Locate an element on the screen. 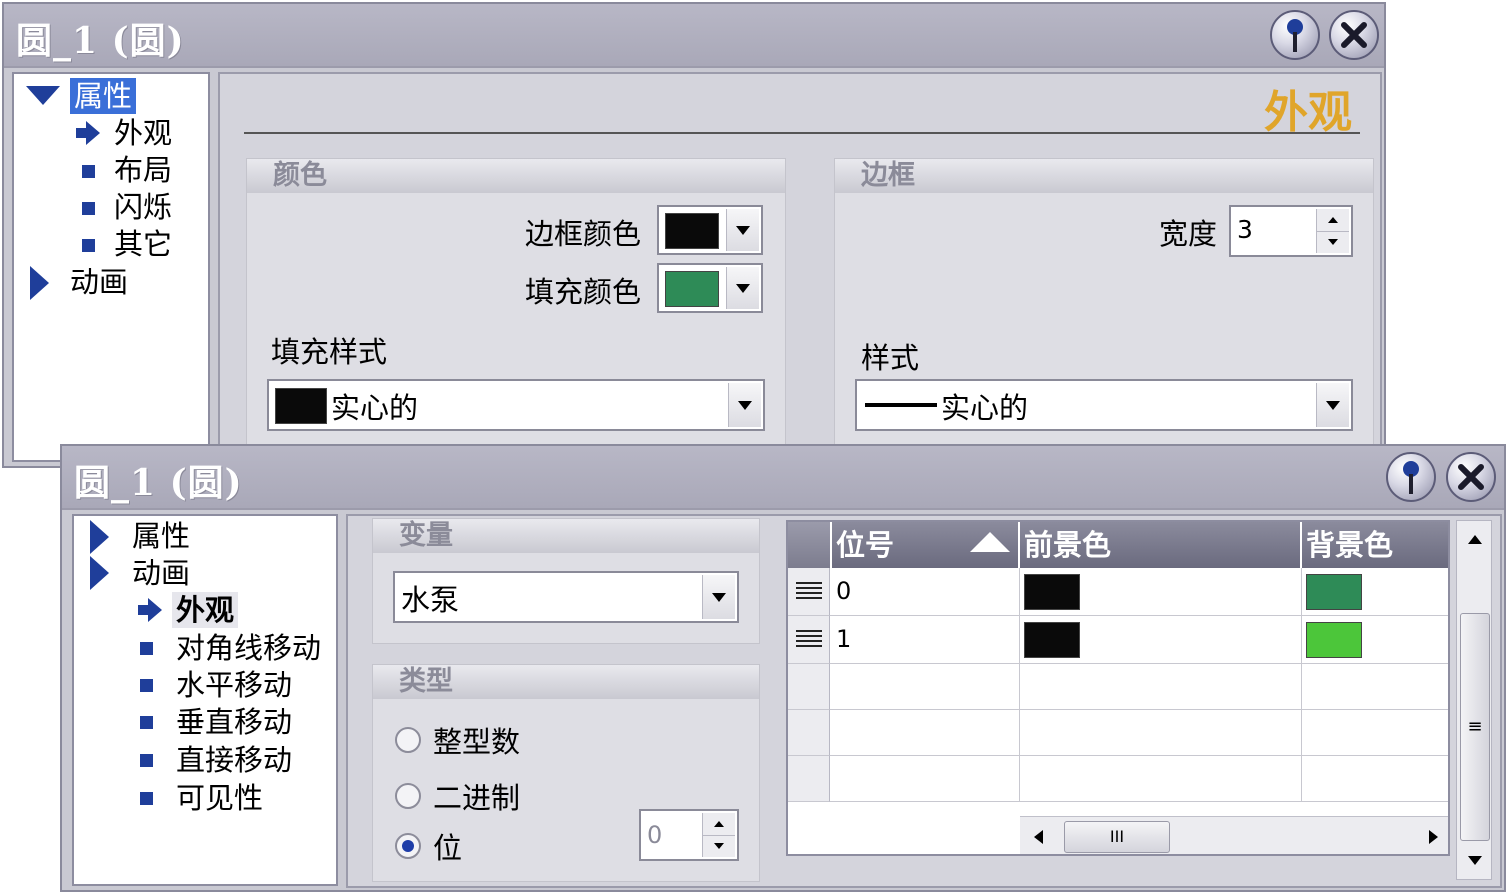  width-spinner: 3 is located at coordinates (1291, 231).